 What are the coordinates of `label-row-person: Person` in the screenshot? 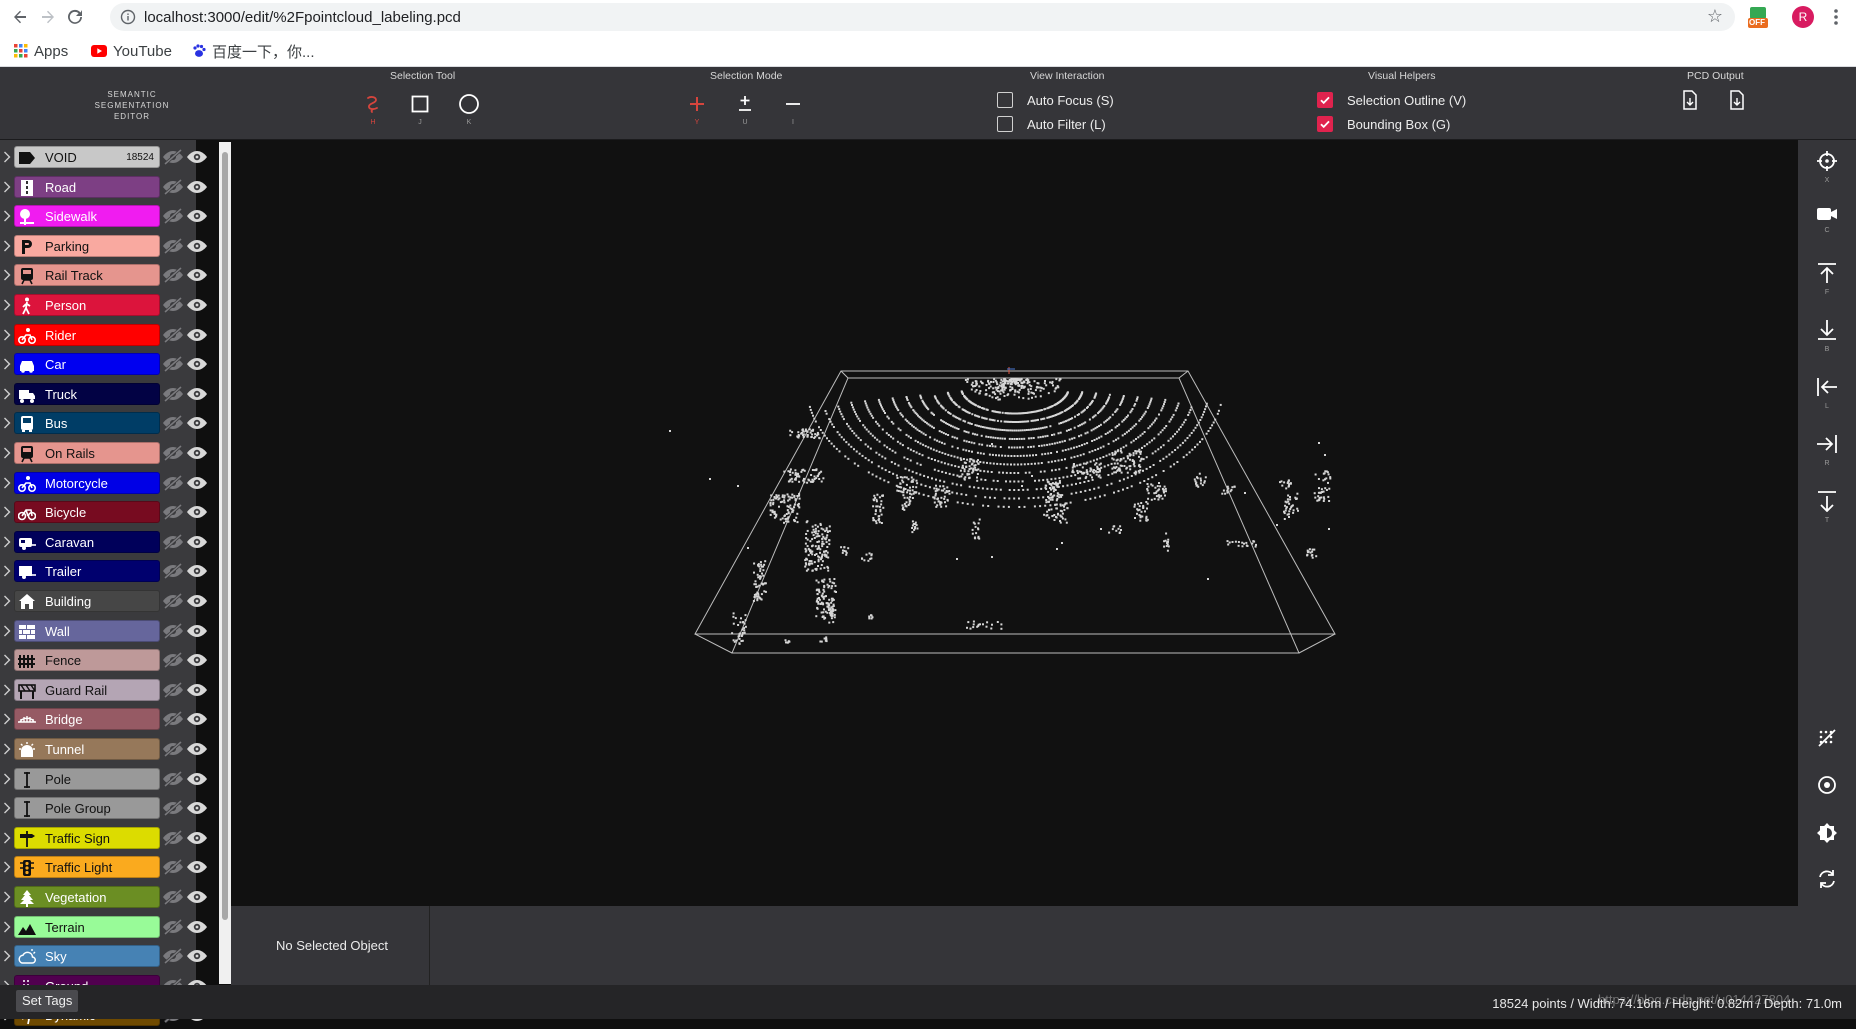 It's located at (103, 305).